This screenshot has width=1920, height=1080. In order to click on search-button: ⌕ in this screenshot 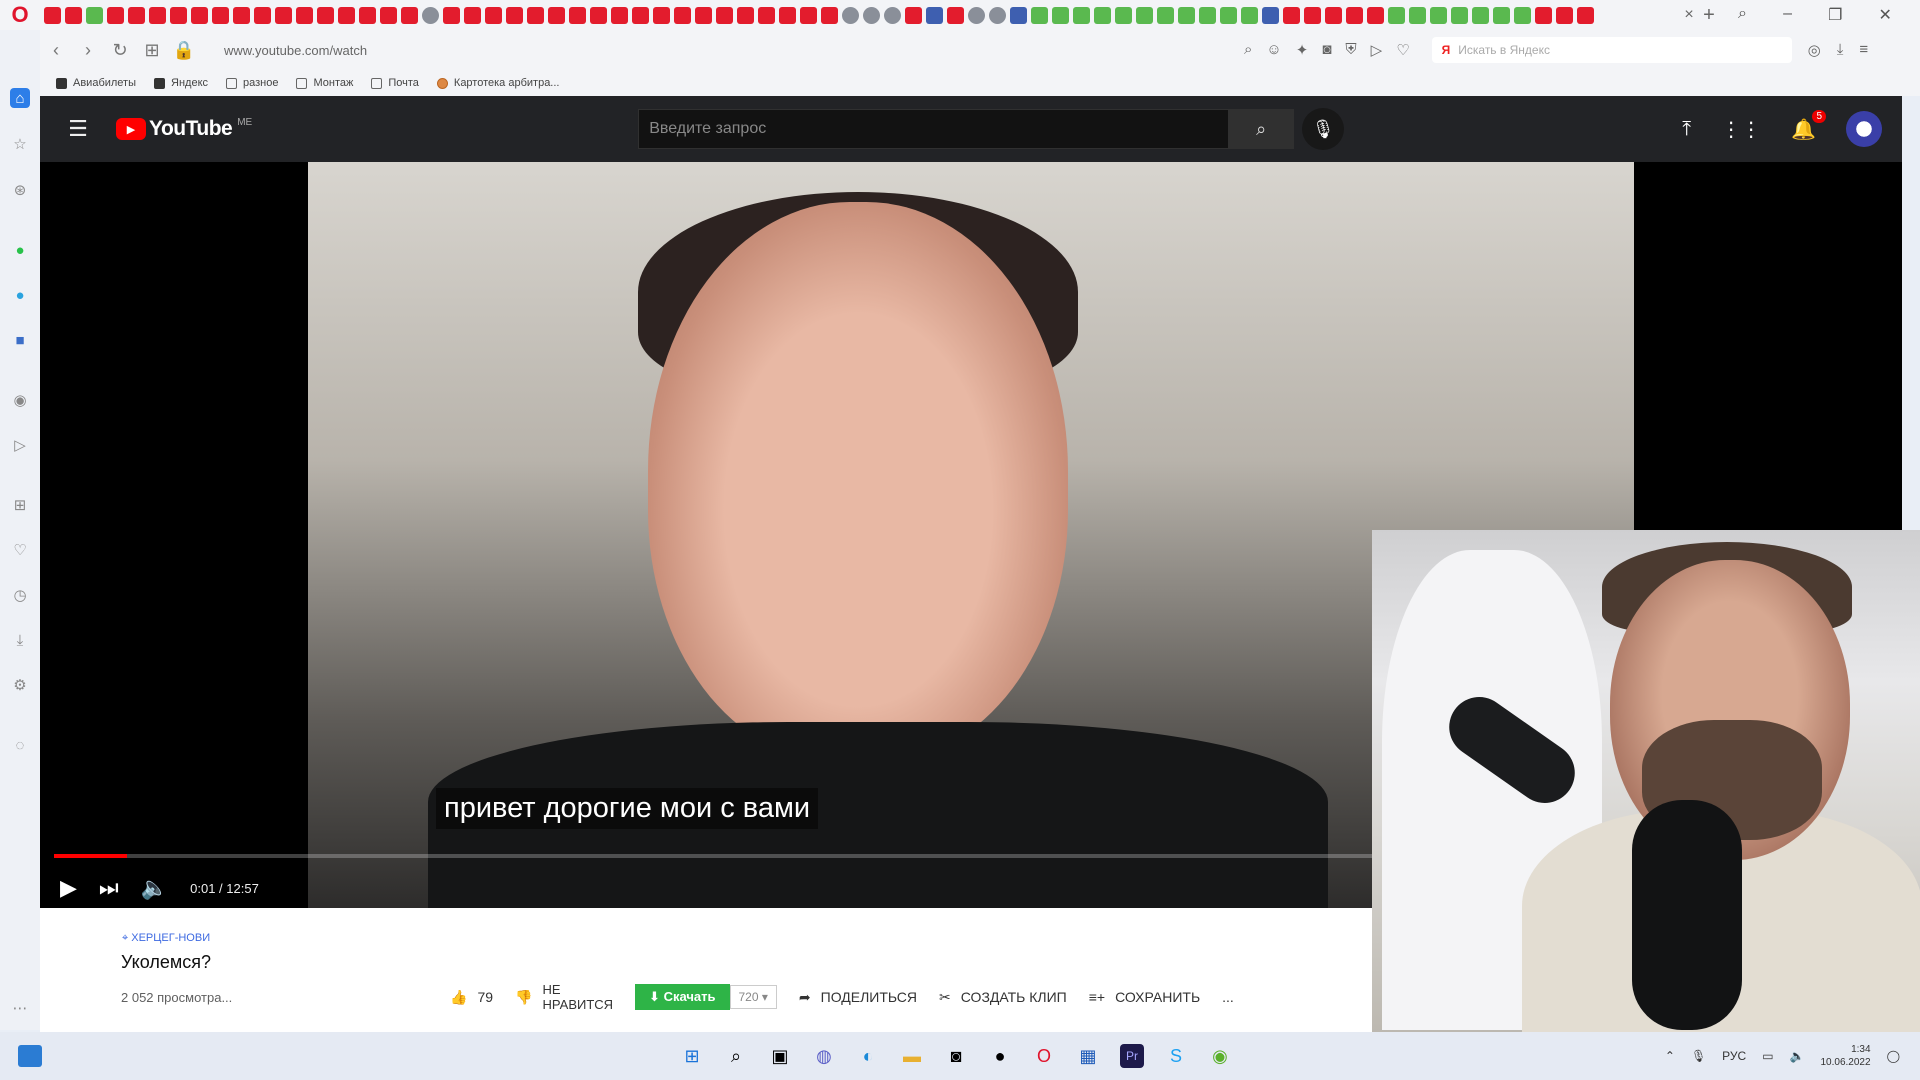, I will do `click(1261, 129)`.